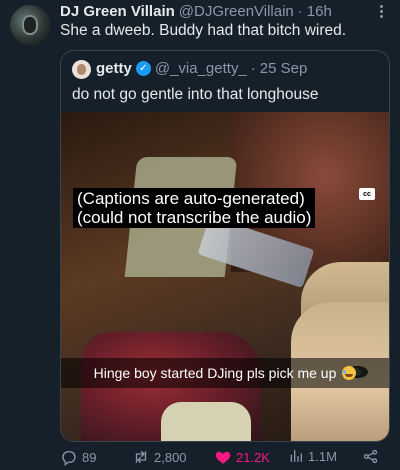  Describe the element at coordinates (195, 94) in the screenshot. I see `quoted-tweet-text: do not go gentle into that longhouse` at that location.